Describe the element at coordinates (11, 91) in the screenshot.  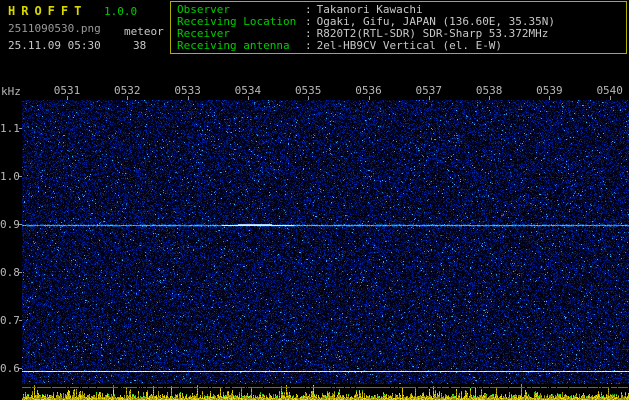
I see `y-axis-unit: kHz` at that location.